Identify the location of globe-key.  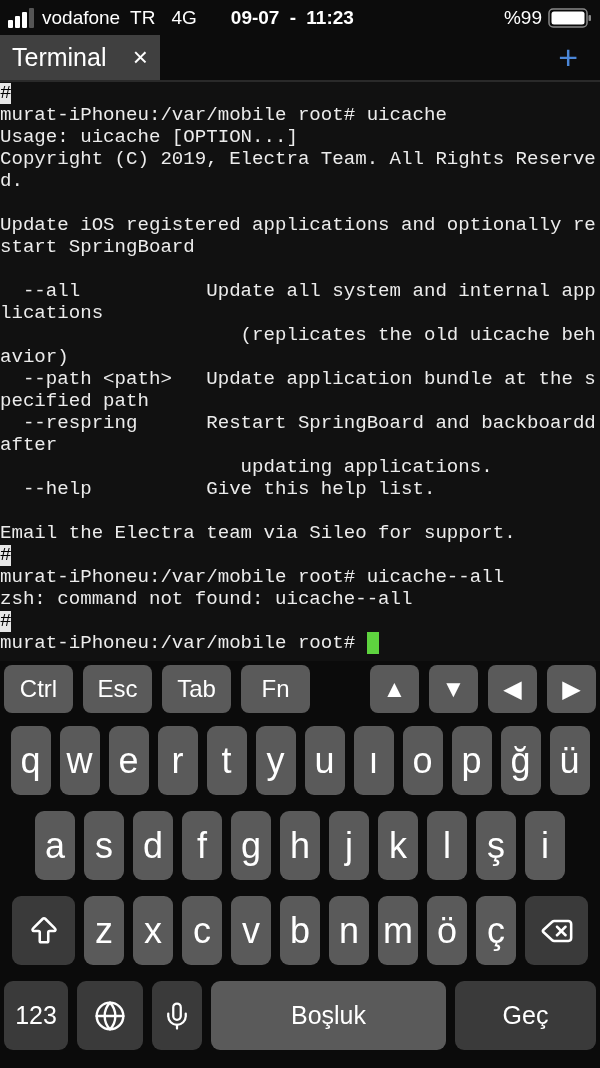
(110, 1015).